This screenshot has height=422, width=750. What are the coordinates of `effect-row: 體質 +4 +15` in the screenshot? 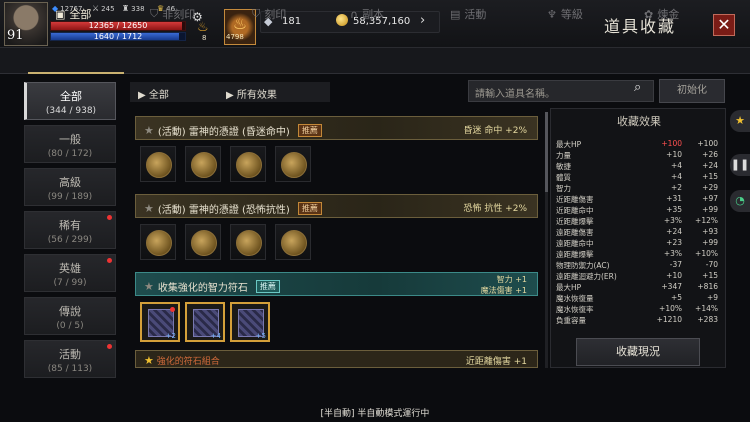 It's located at (639, 177).